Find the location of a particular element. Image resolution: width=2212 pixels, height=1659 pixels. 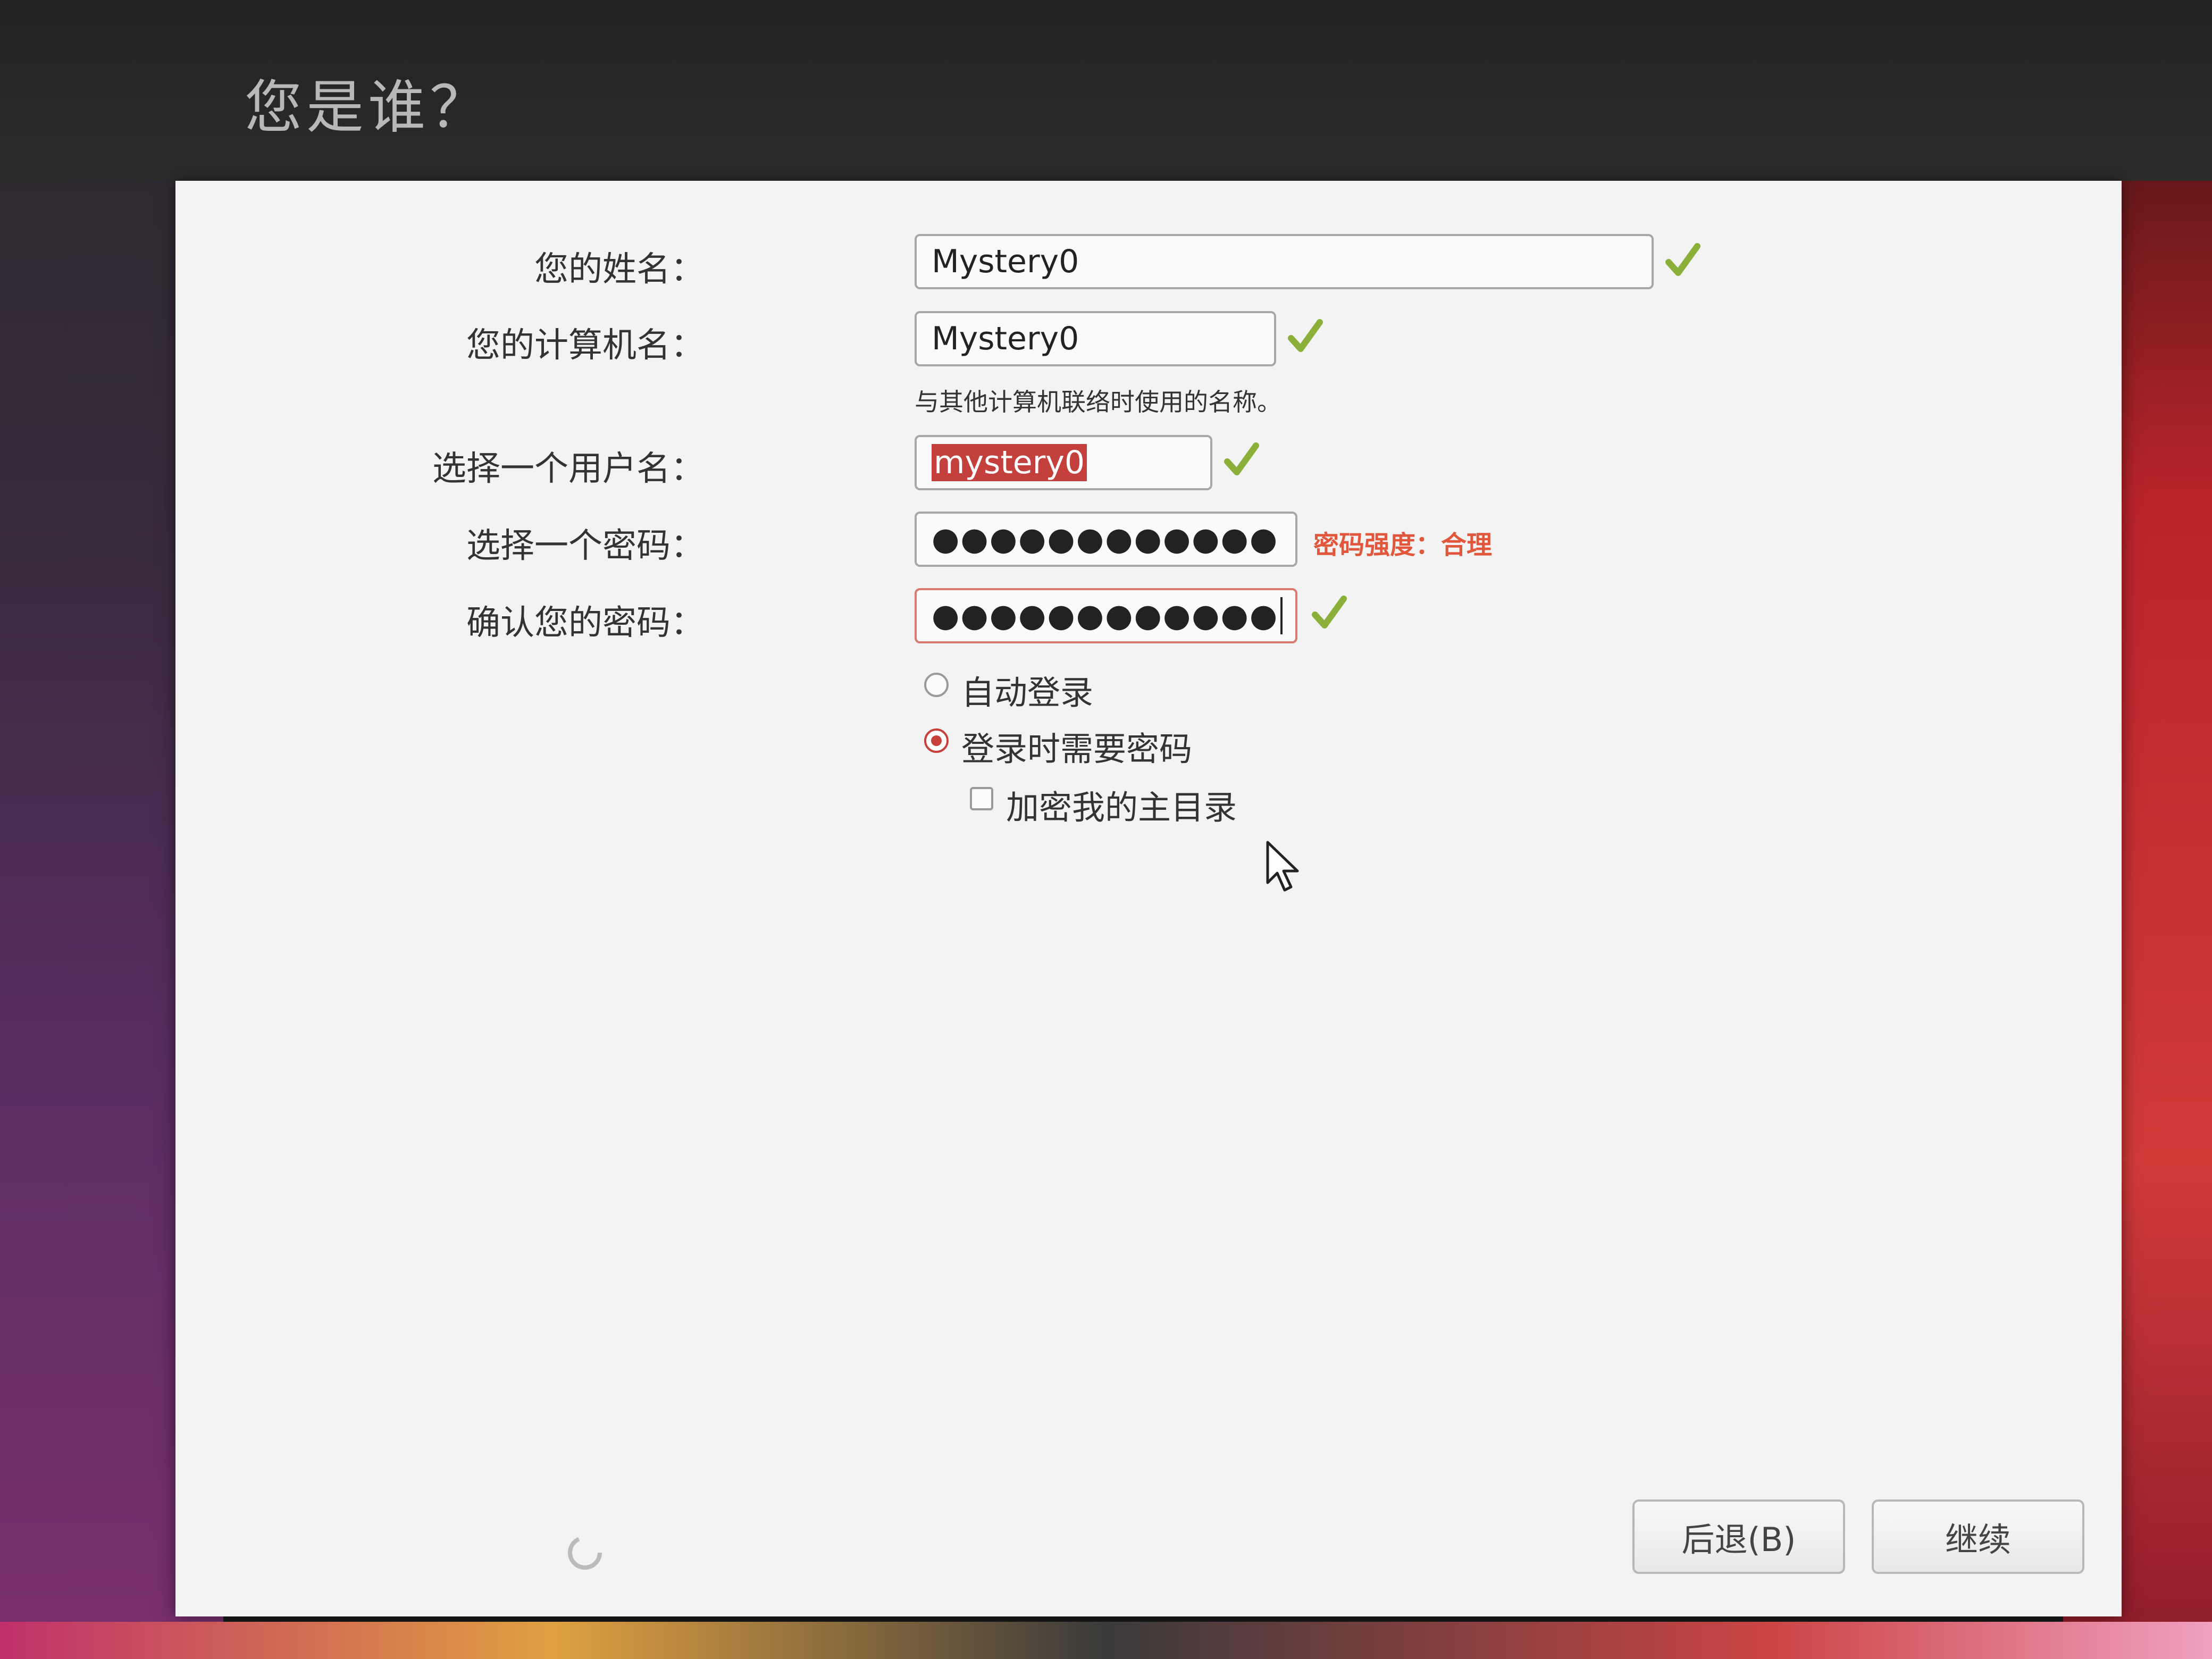

encrypt-home-checkbox is located at coordinates (981, 798).